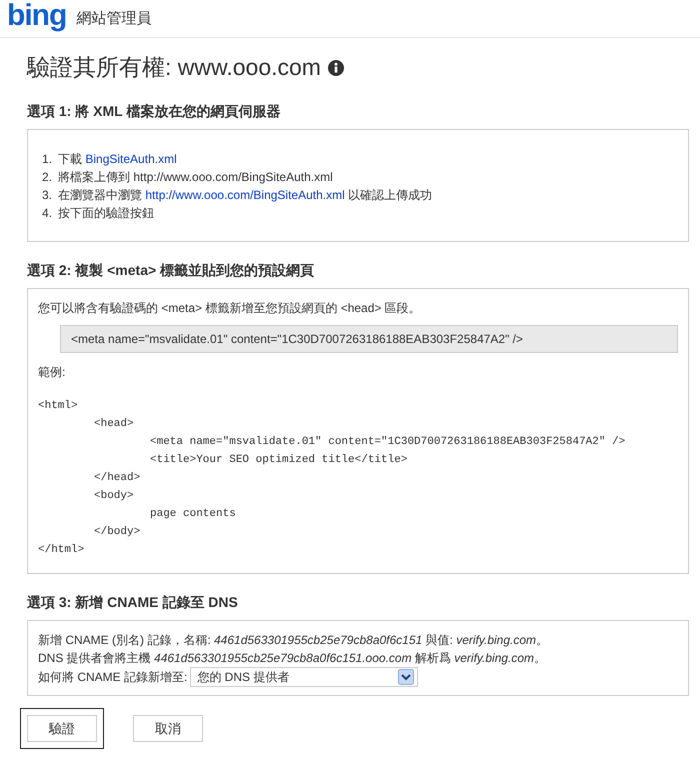 The width and height of the screenshot is (700, 758). What do you see at coordinates (171, 271) in the screenshot?
I see `section-heading: 選項 2: 複製 <meta> 標籤並貼到您的預設網頁` at bounding box center [171, 271].